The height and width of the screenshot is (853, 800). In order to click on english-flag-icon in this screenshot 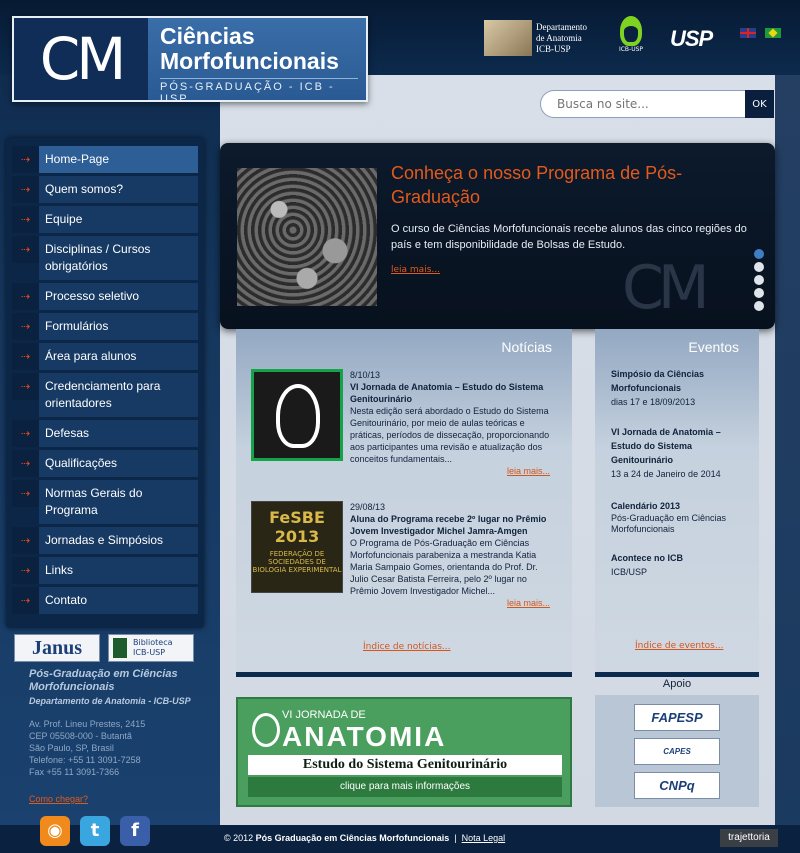, I will do `click(748, 33)`.